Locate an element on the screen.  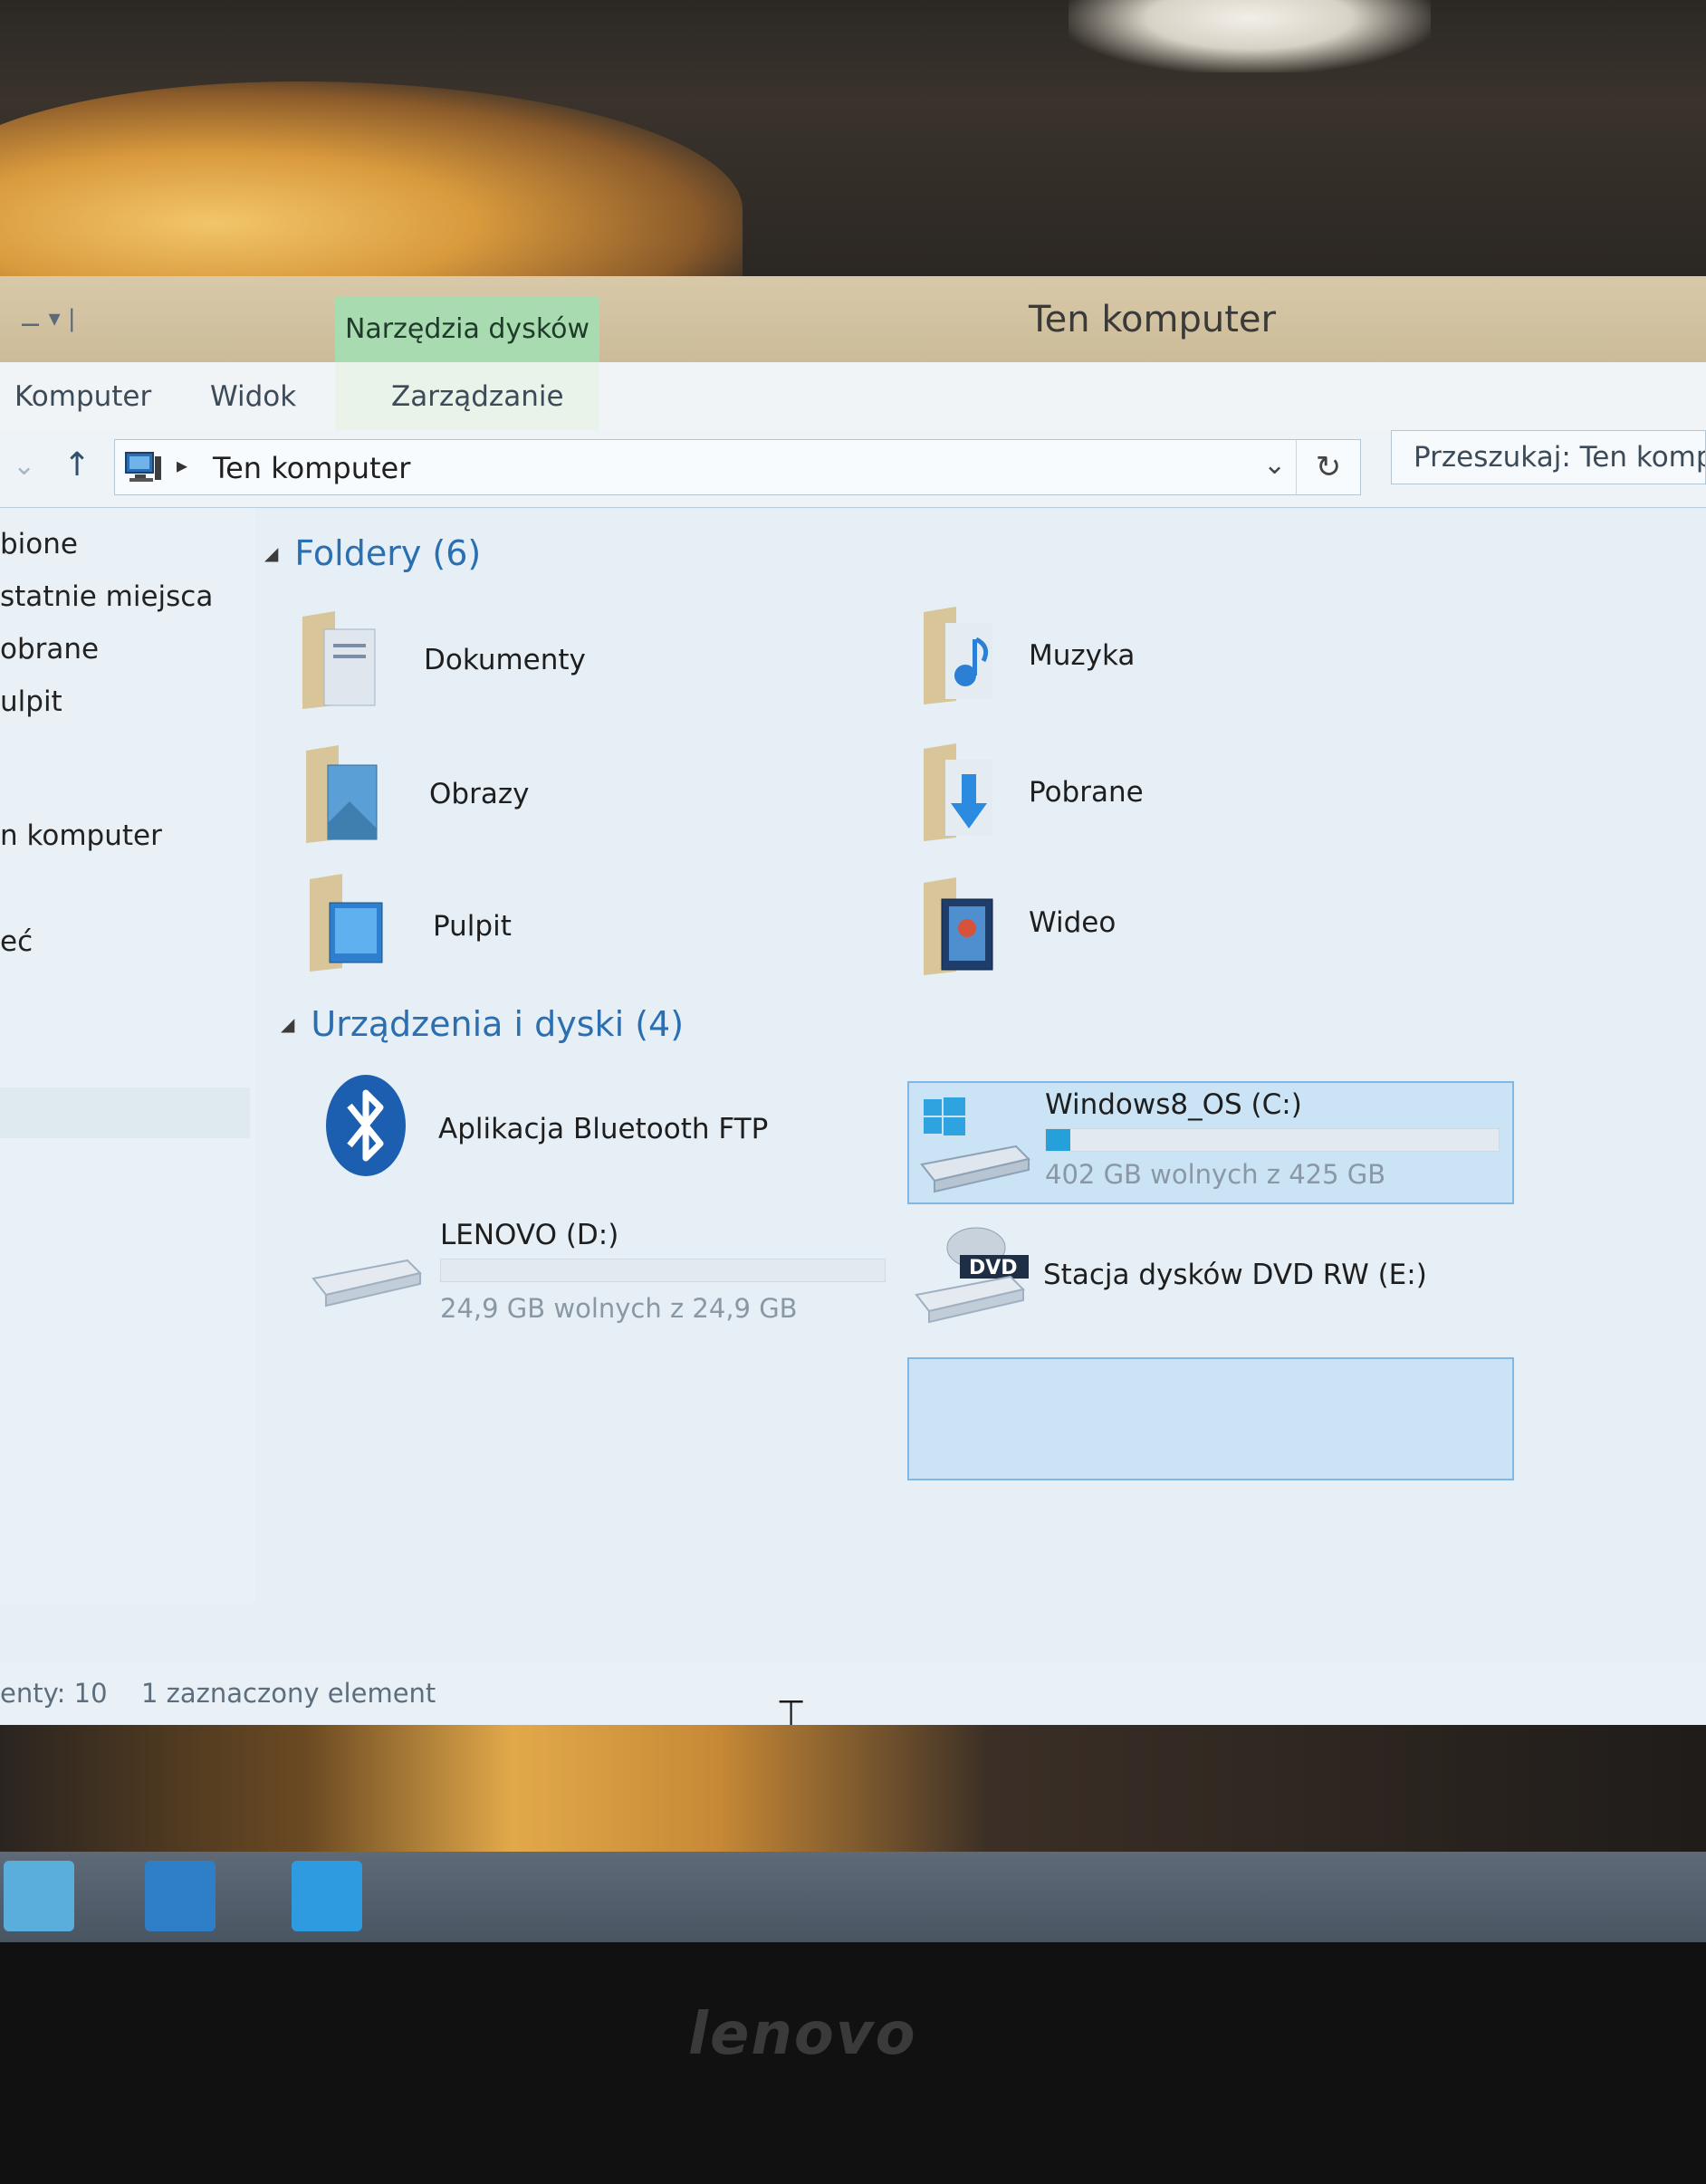
wallpaper-flare is located at coordinates (1250, 36).